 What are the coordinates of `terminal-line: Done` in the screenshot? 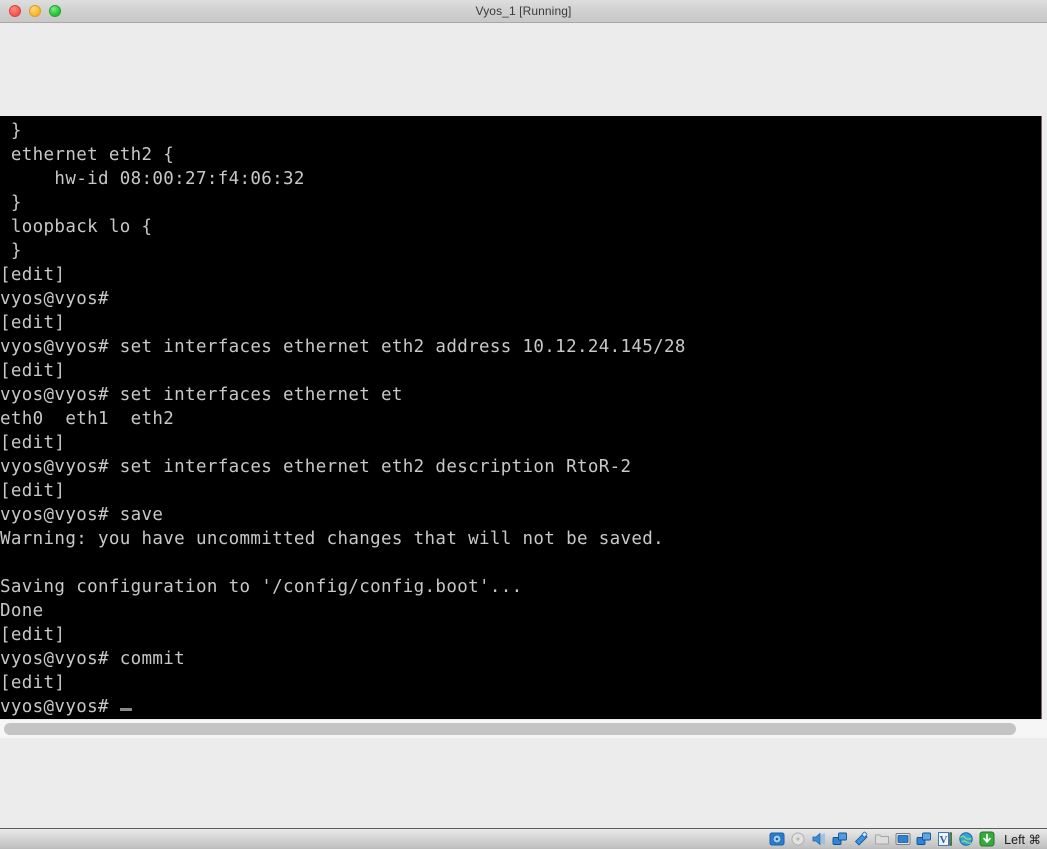 It's located at (22, 611).